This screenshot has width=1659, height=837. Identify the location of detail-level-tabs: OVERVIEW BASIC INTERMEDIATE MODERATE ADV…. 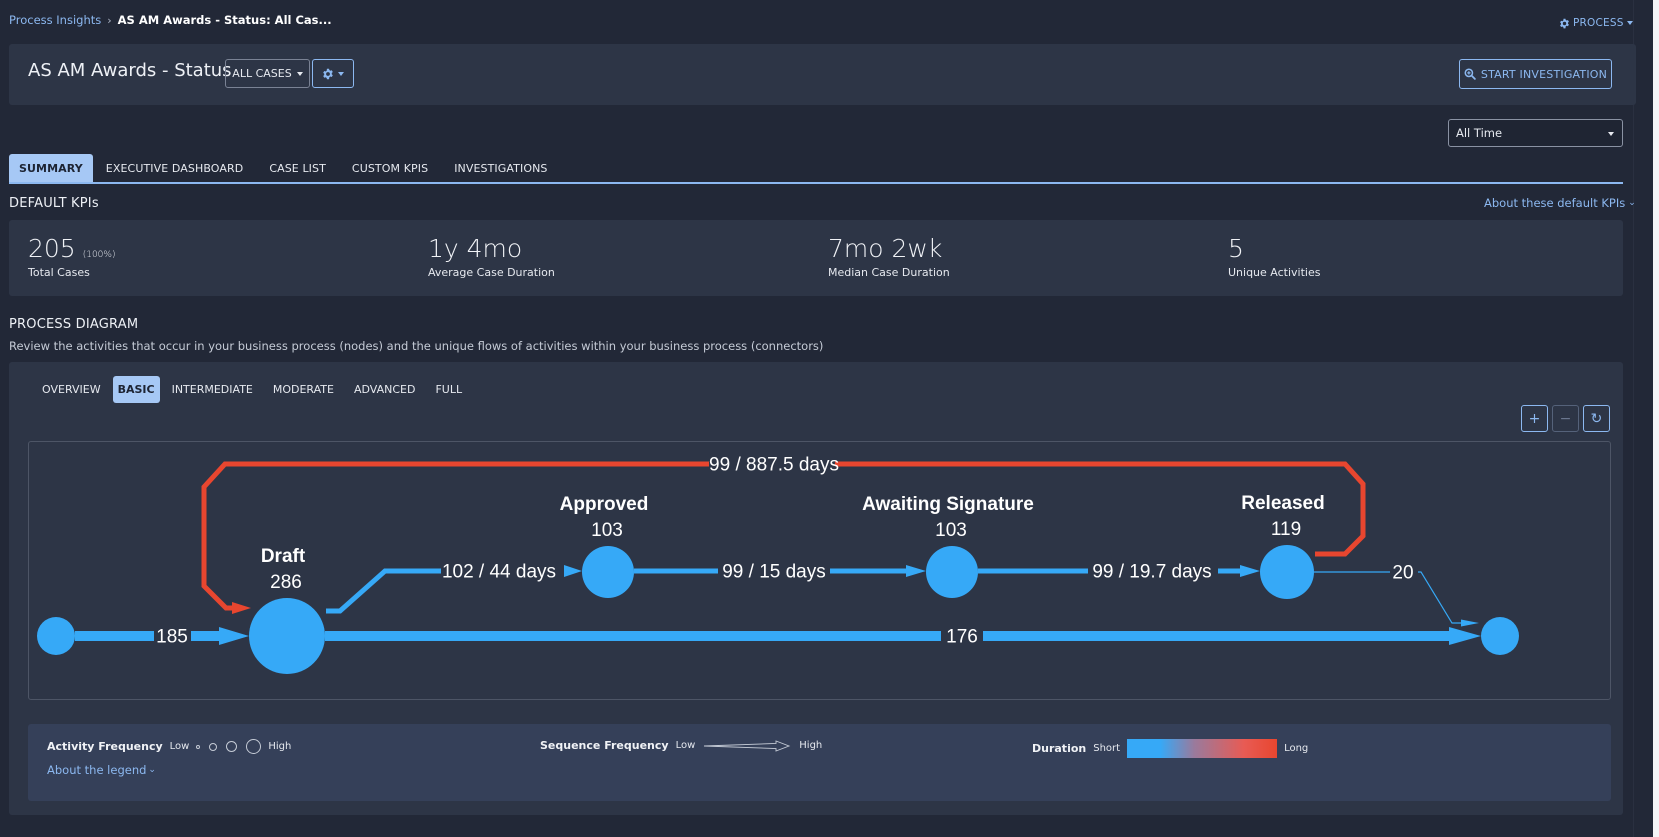
(254, 389).